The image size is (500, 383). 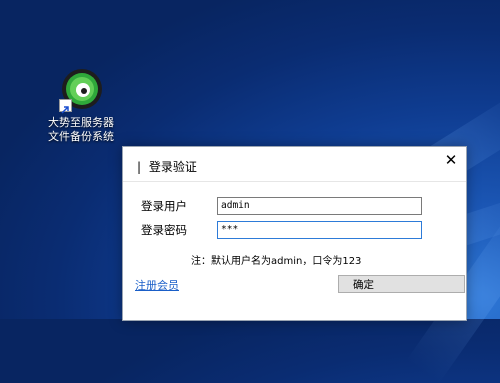 I want to click on default-credentials-note: 注：默认用户名为admin，口令为123, so click(x=276, y=261).